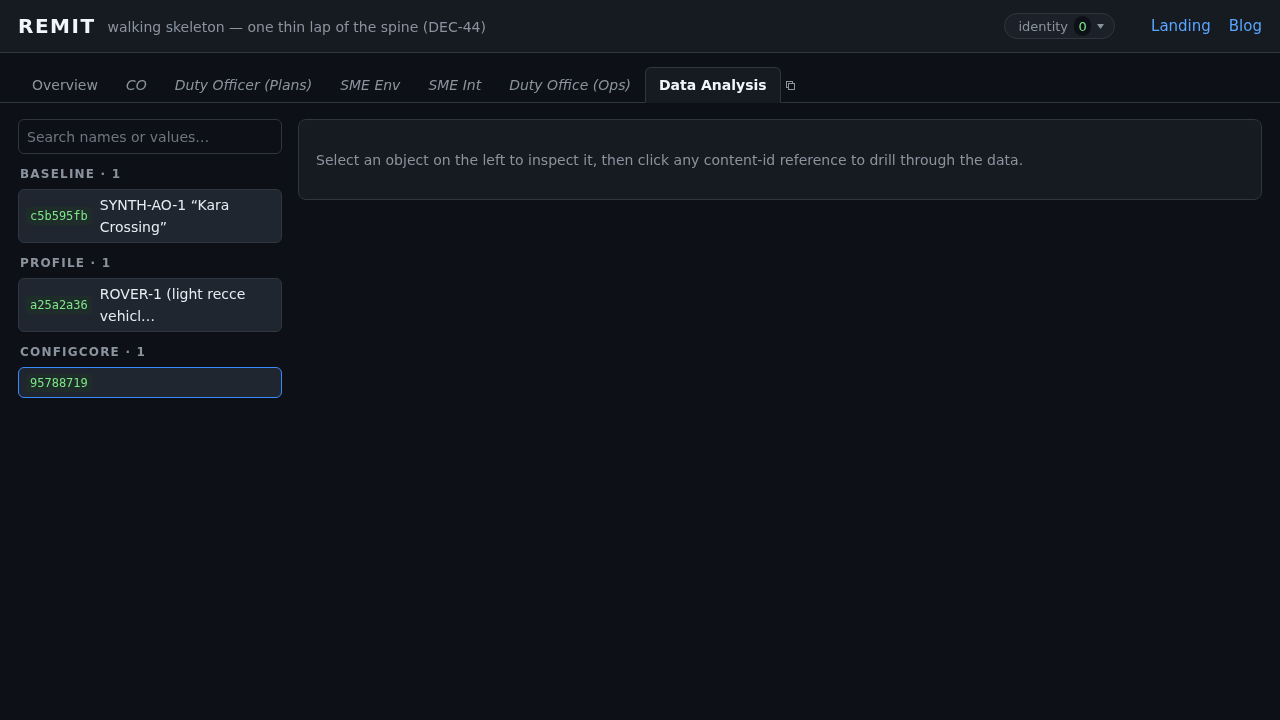  Describe the element at coordinates (165, 216) in the screenshot. I see `object-name: SYNTH-AO-1 “Kara Crossing”` at that location.